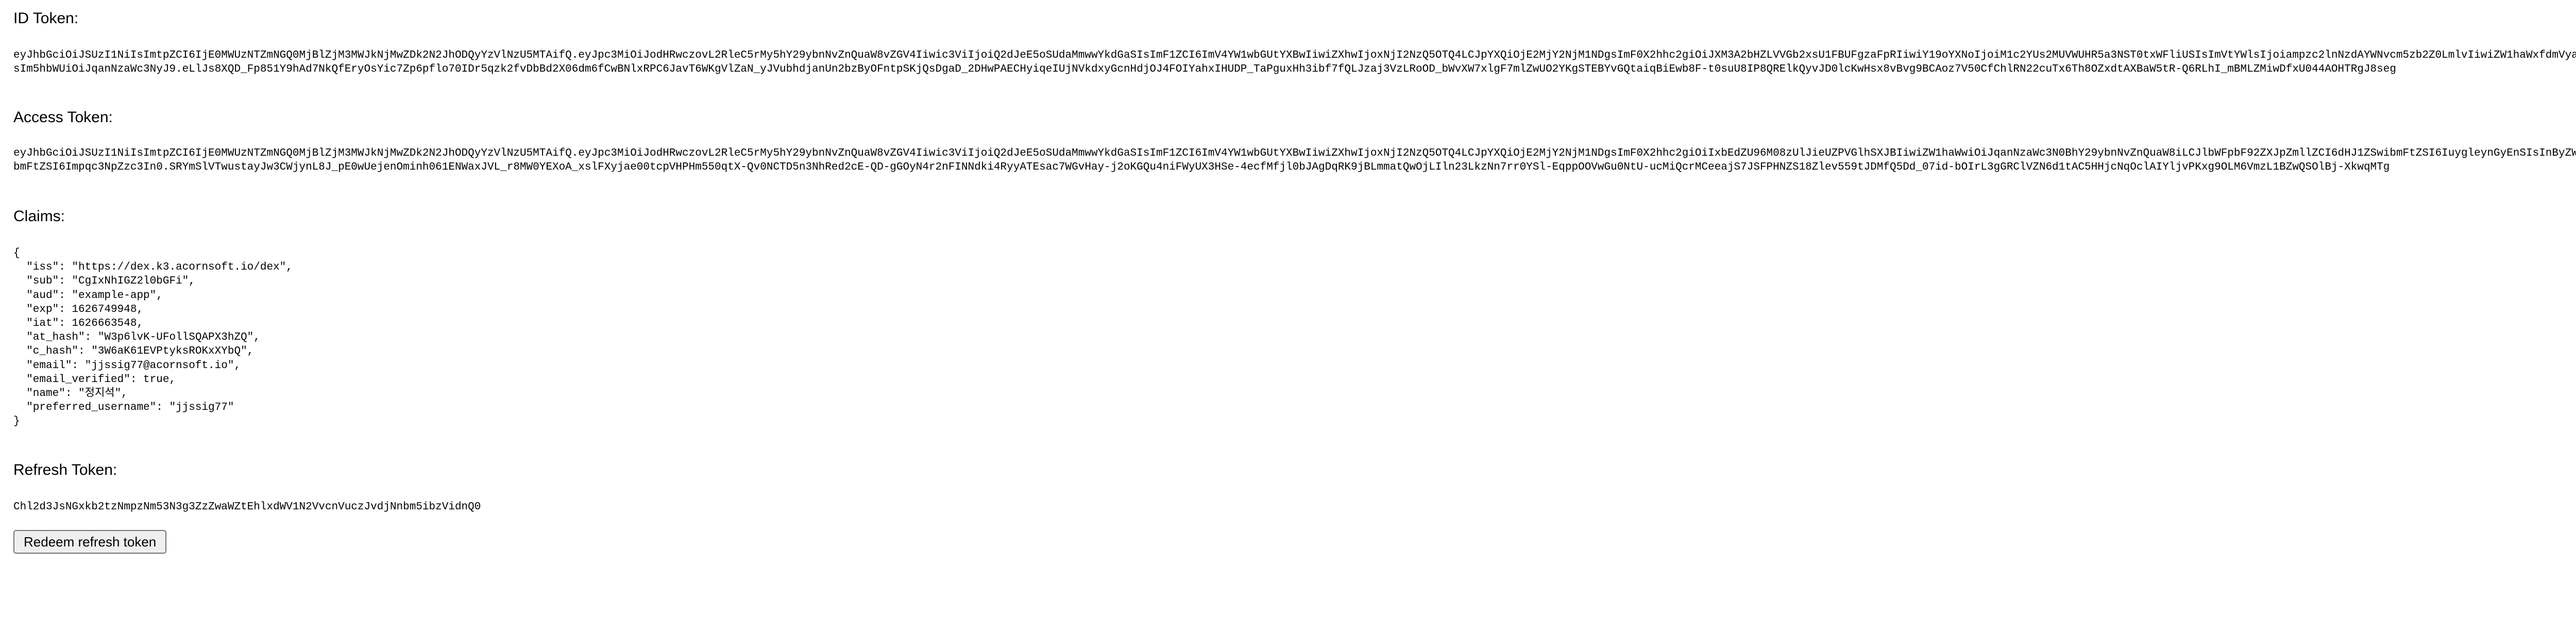 This screenshot has width=2576, height=630. Describe the element at coordinates (90, 542) in the screenshot. I see `redeem-refresh-token-button: Redeem refresh token` at that location.